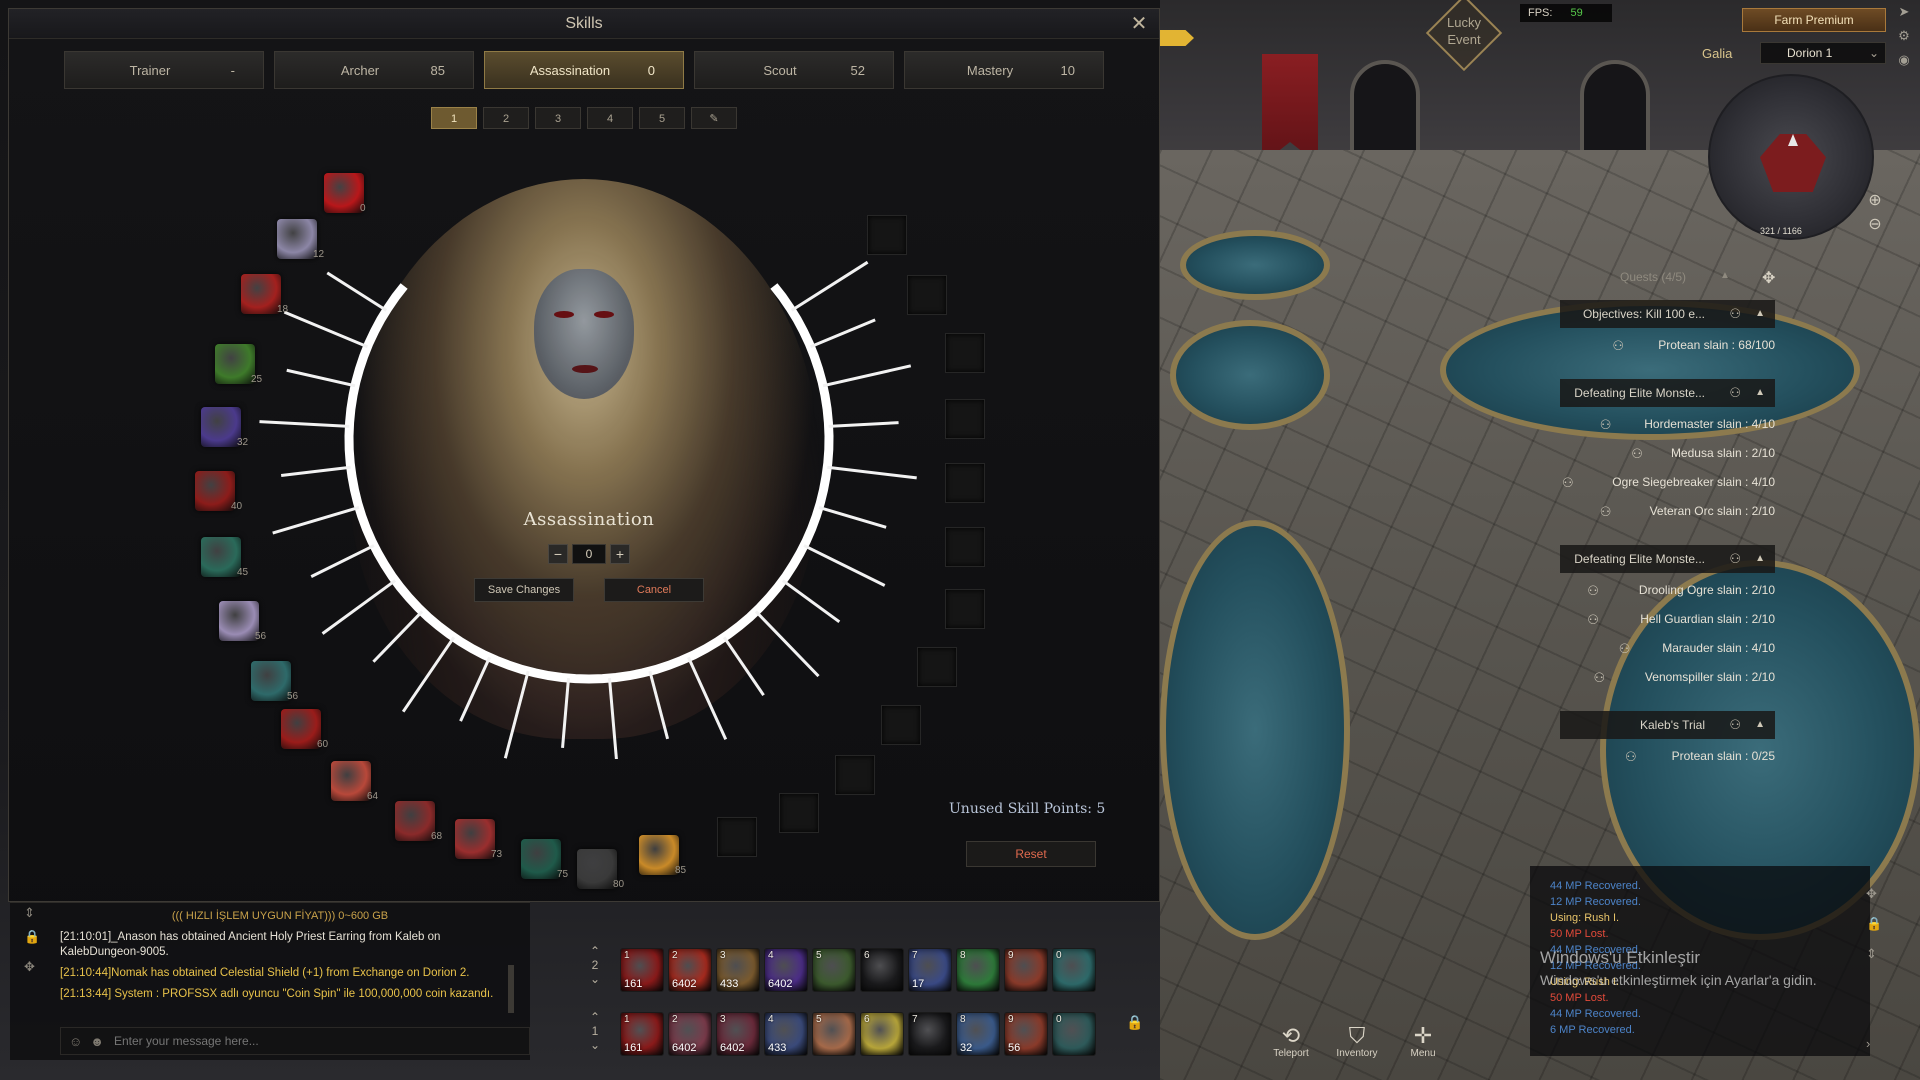 The image size is (1920, 1080). Describe the element at coordinates (584, 70) in the screenshot. I see `class-tab-assassination: Assassination 0` at that location.